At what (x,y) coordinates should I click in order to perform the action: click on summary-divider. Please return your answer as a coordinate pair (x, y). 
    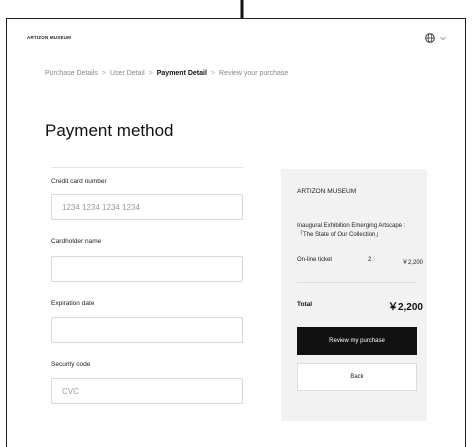
    Looking at the image, I should click on (357, 282).